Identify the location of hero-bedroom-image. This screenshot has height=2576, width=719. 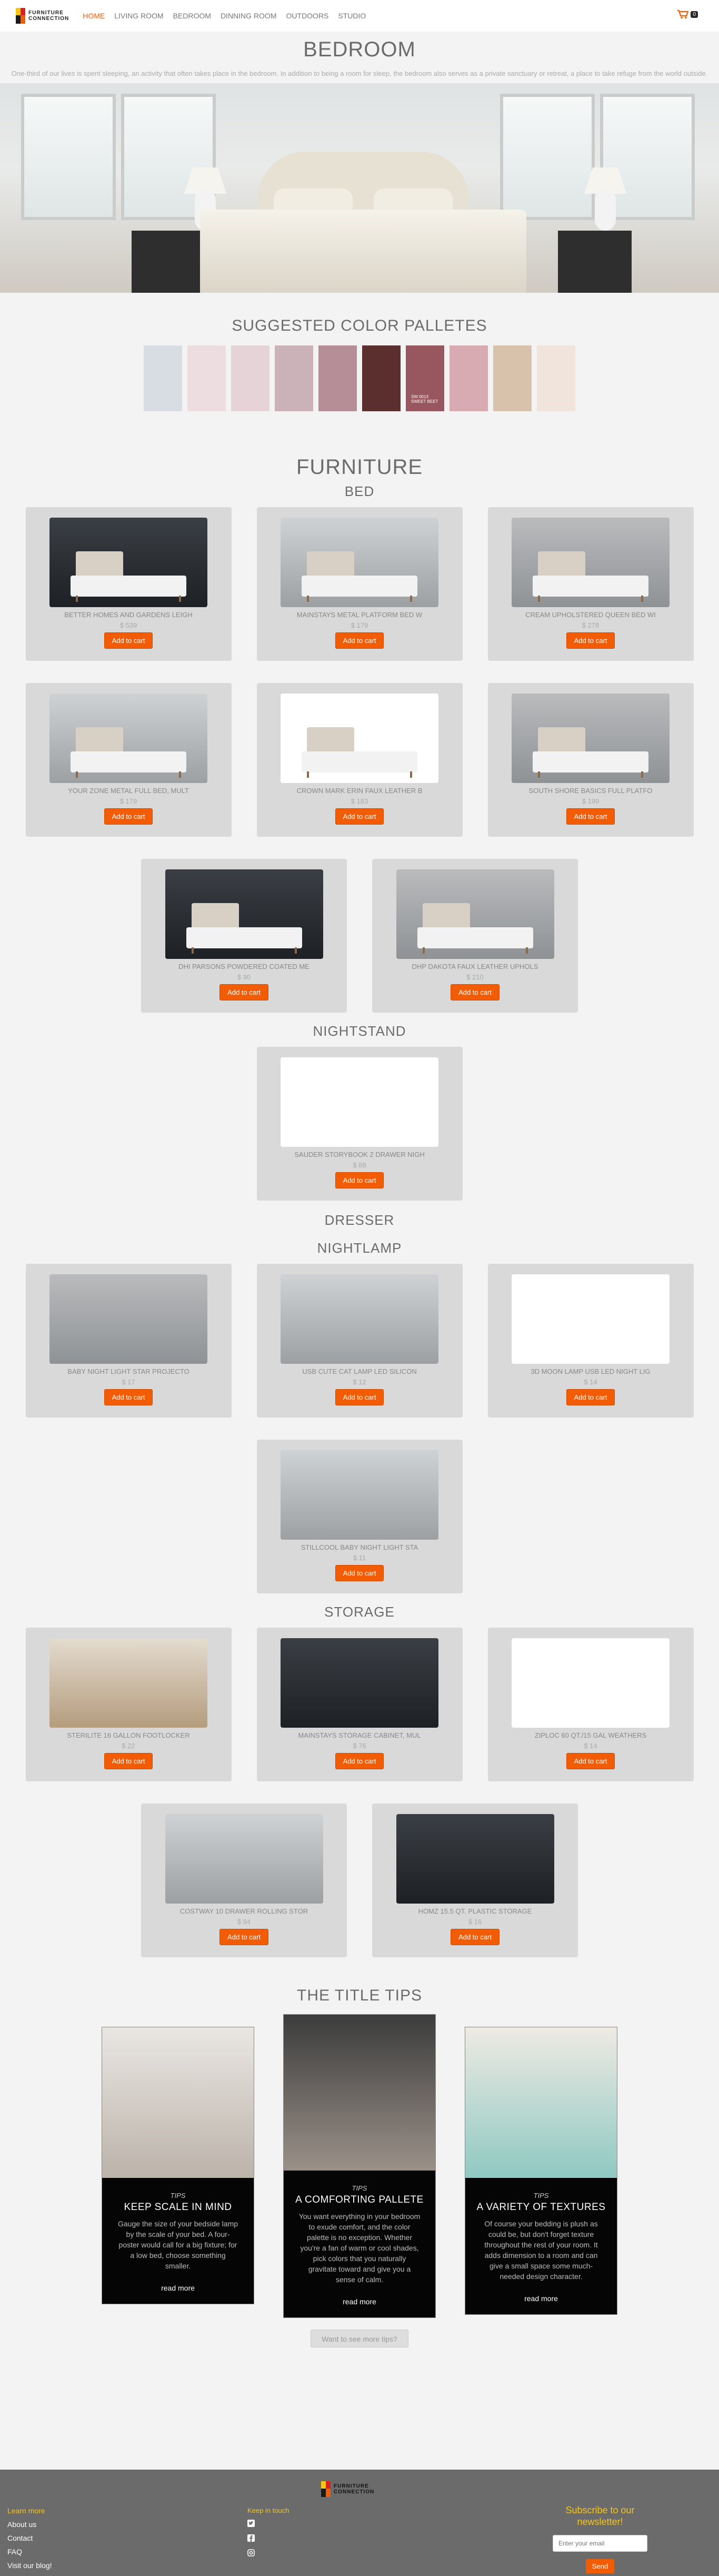
(359, 188).